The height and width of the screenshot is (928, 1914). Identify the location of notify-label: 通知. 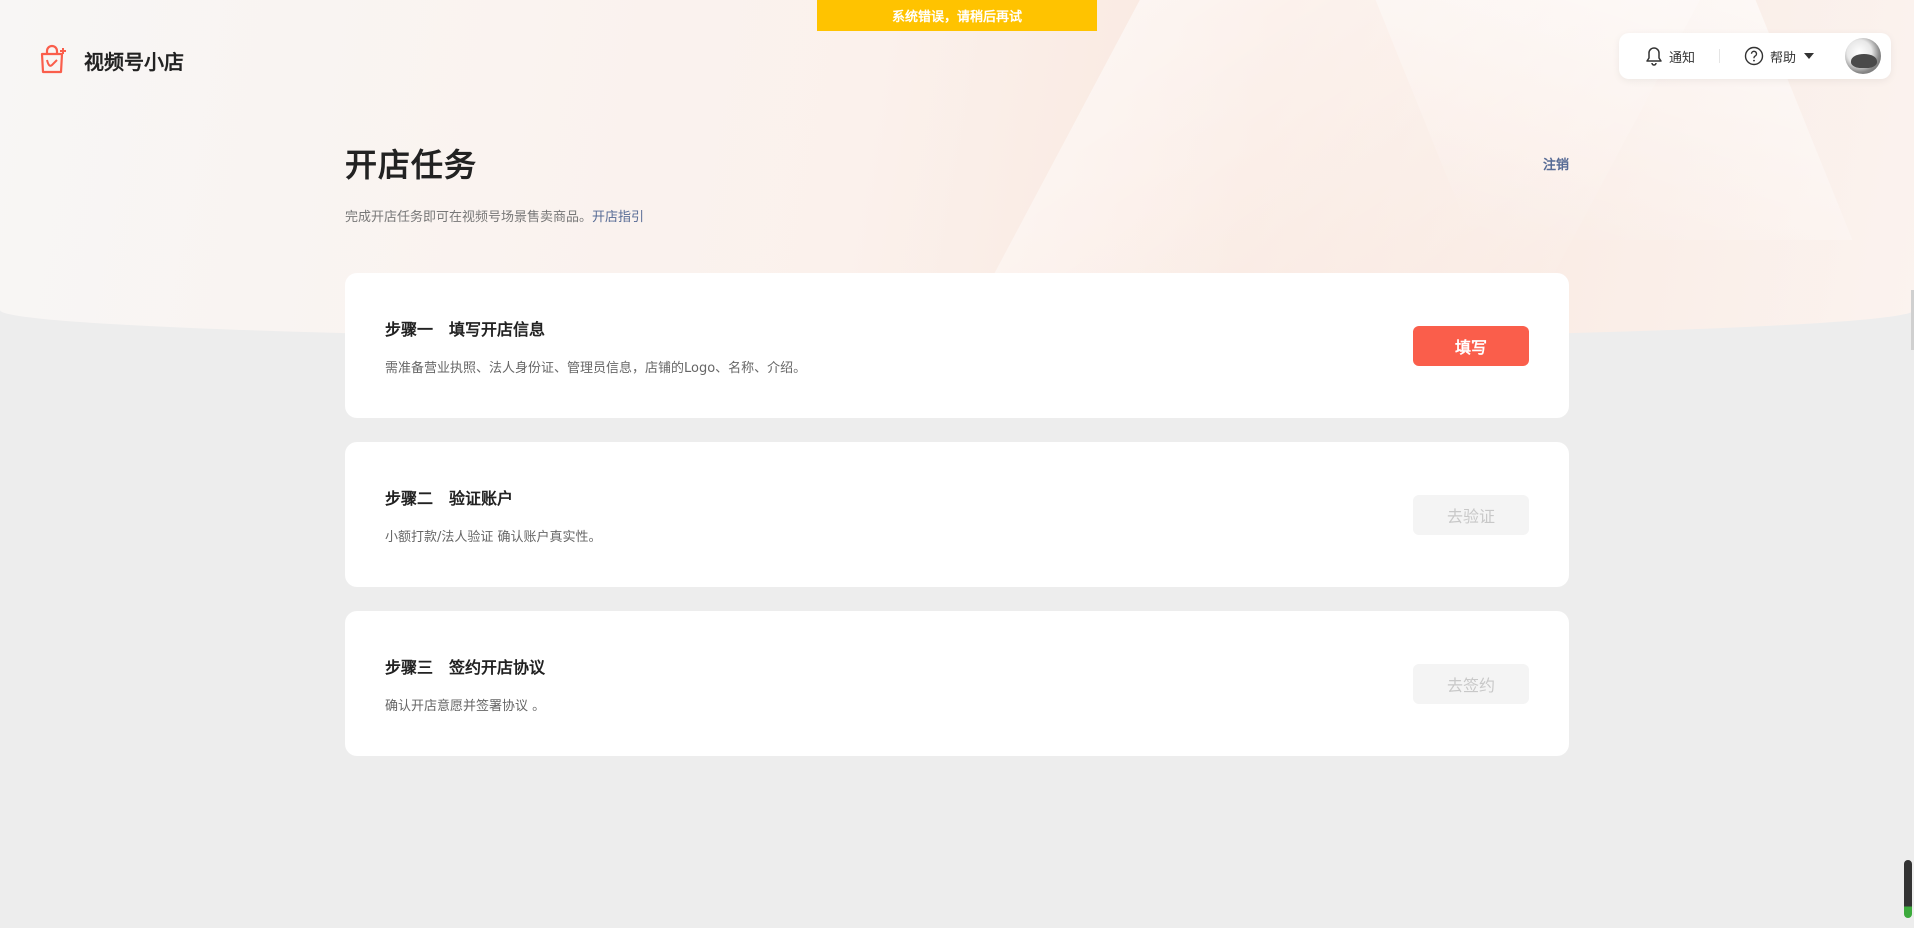
(1682, 58).